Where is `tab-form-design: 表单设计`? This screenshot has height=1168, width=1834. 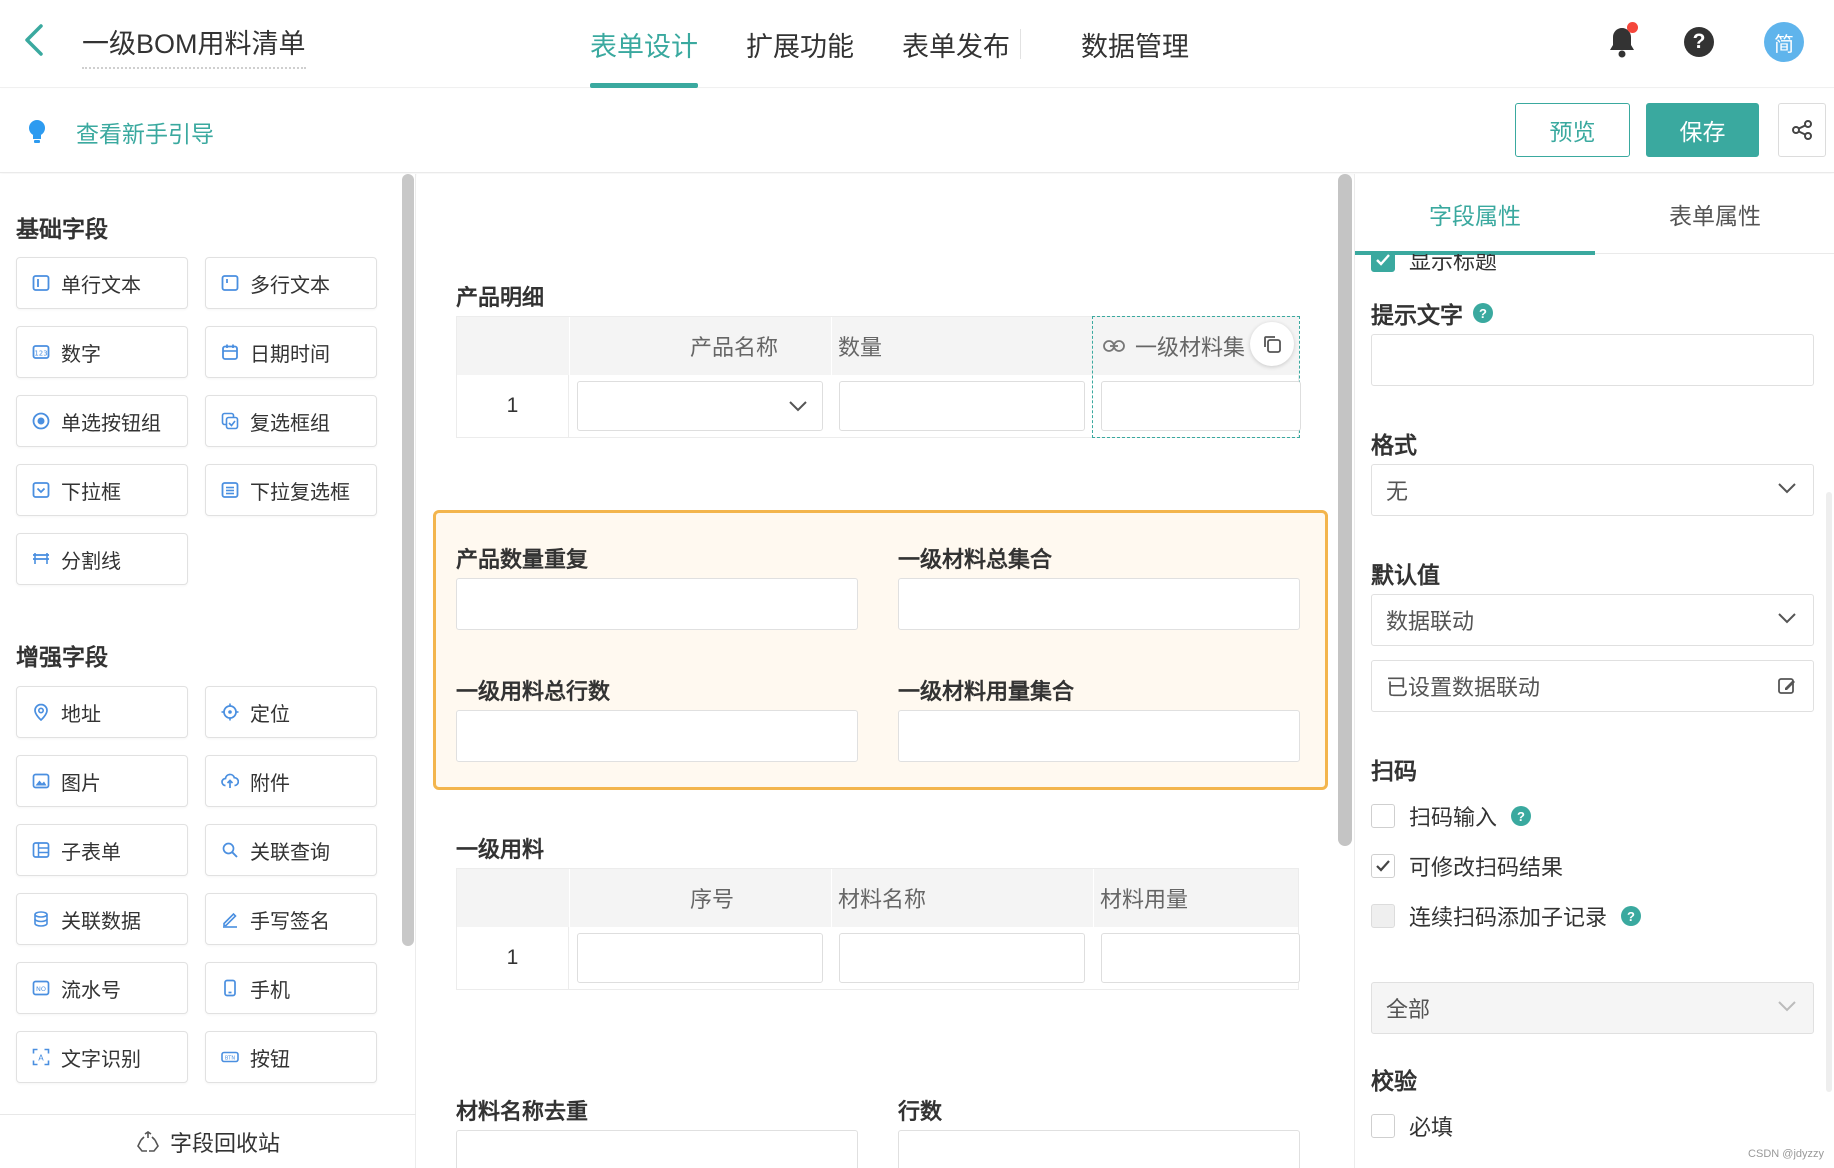
tab-form-design: 表单设计 is located at coordinates (644, 44).